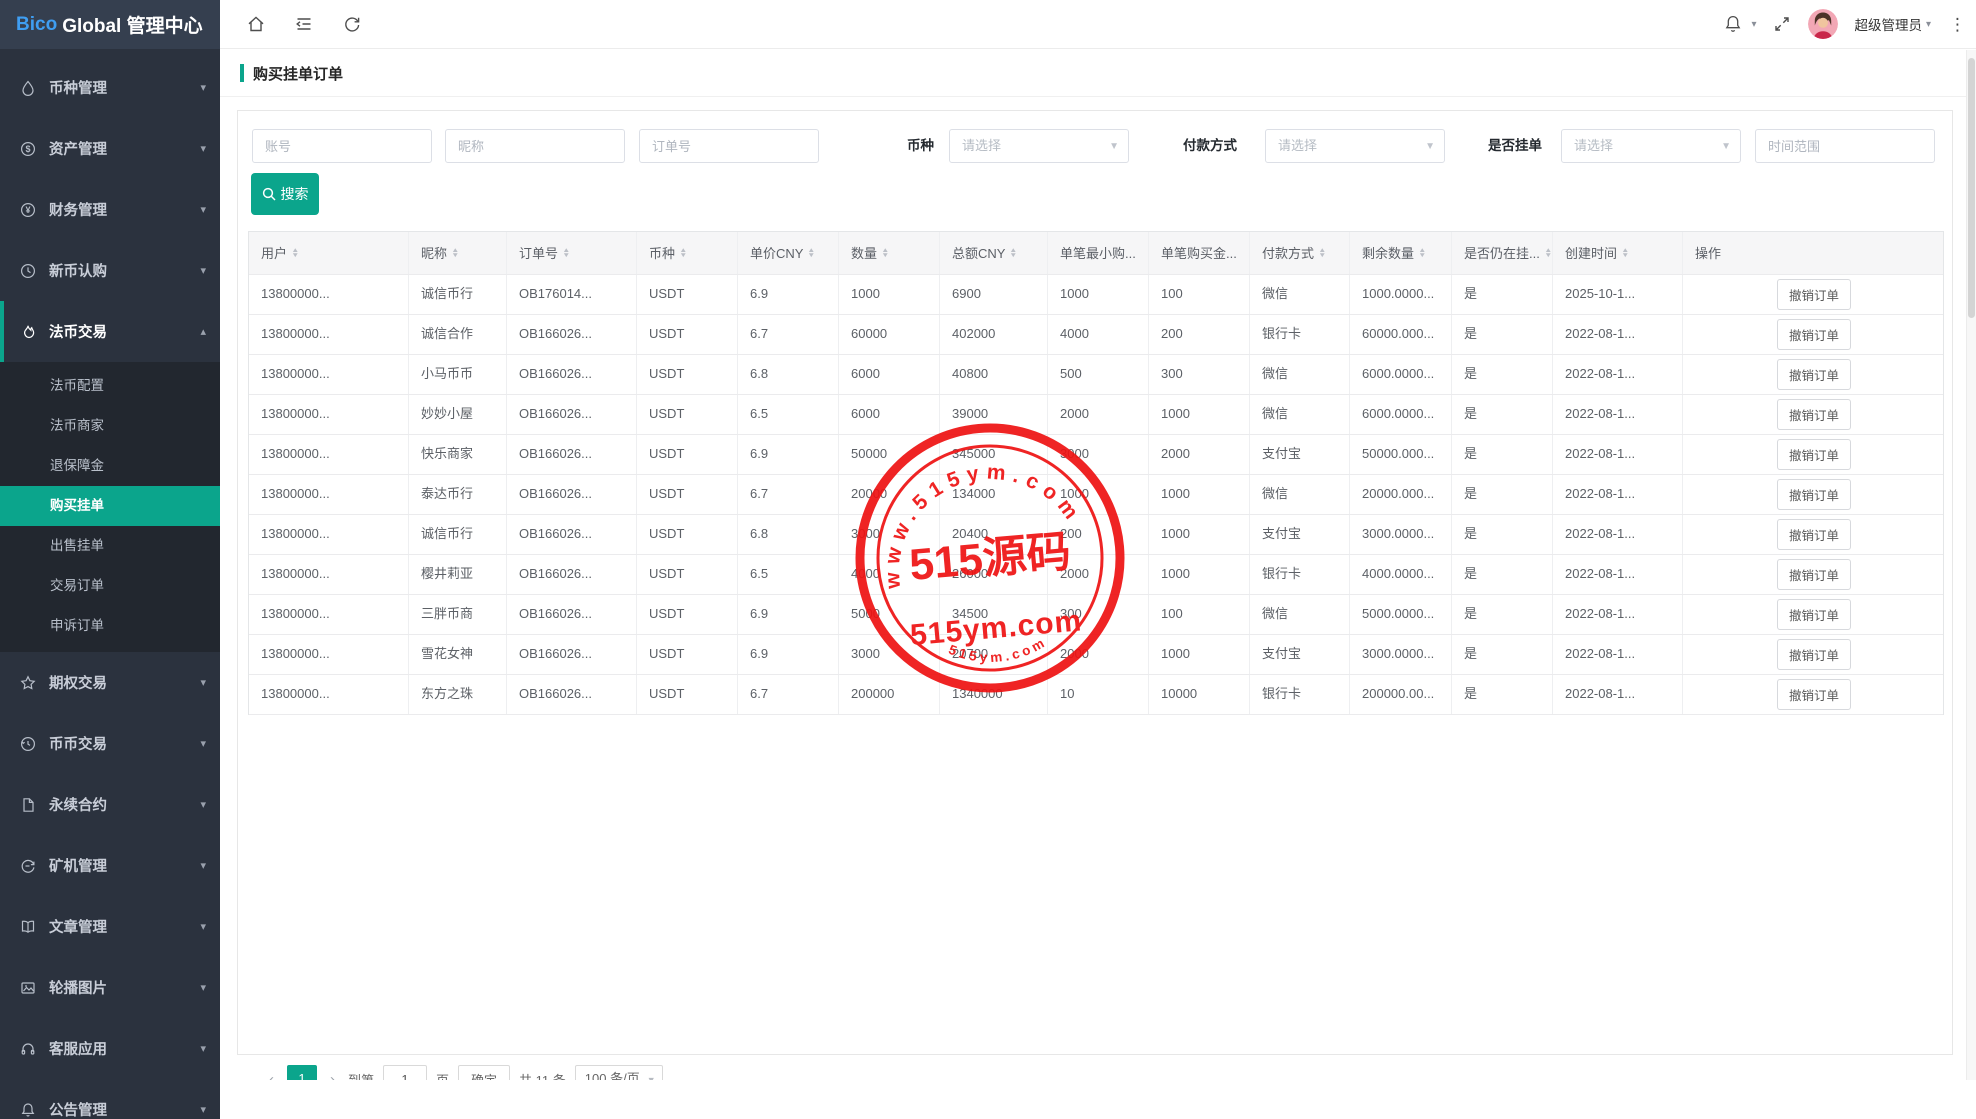 The height and width of the screenshot is (1119, 1976). I want to click on nickname-input, so click(535, 146).